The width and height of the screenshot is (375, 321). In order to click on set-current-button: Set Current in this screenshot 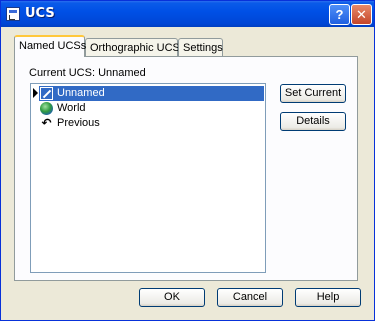, I will do `click(313, 93)`.